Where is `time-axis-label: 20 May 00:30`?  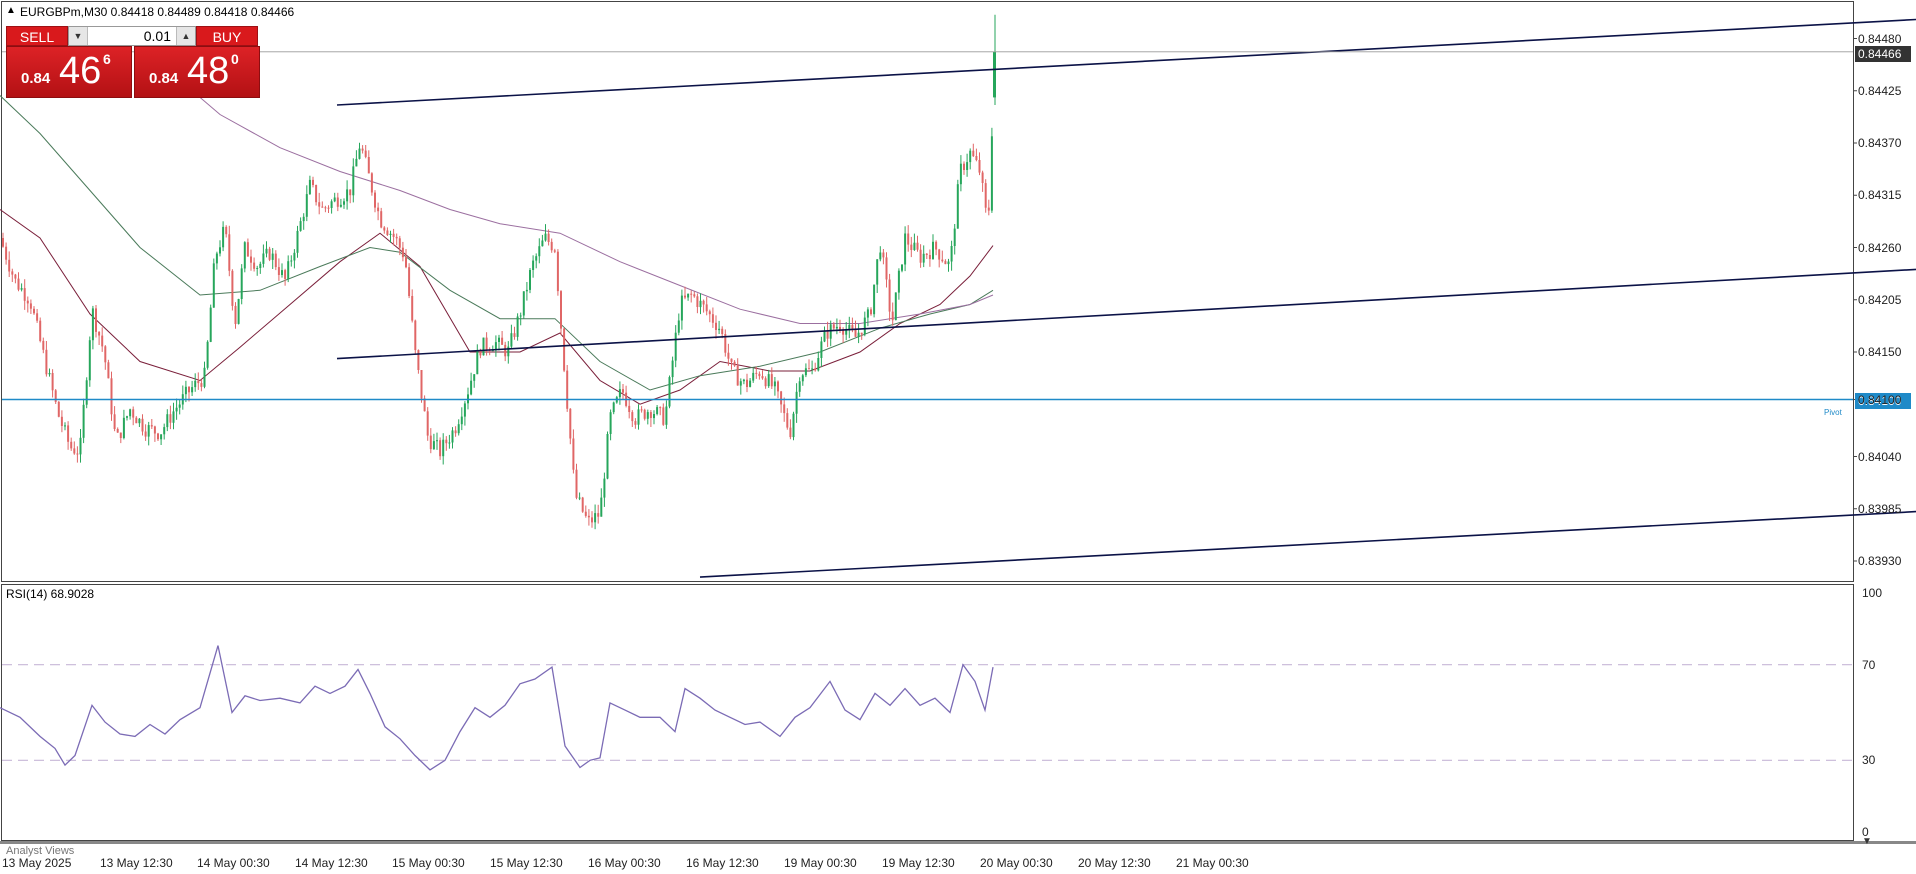 time-axis-label: 20 May 00:30 is located at coordinates (1016, 863).